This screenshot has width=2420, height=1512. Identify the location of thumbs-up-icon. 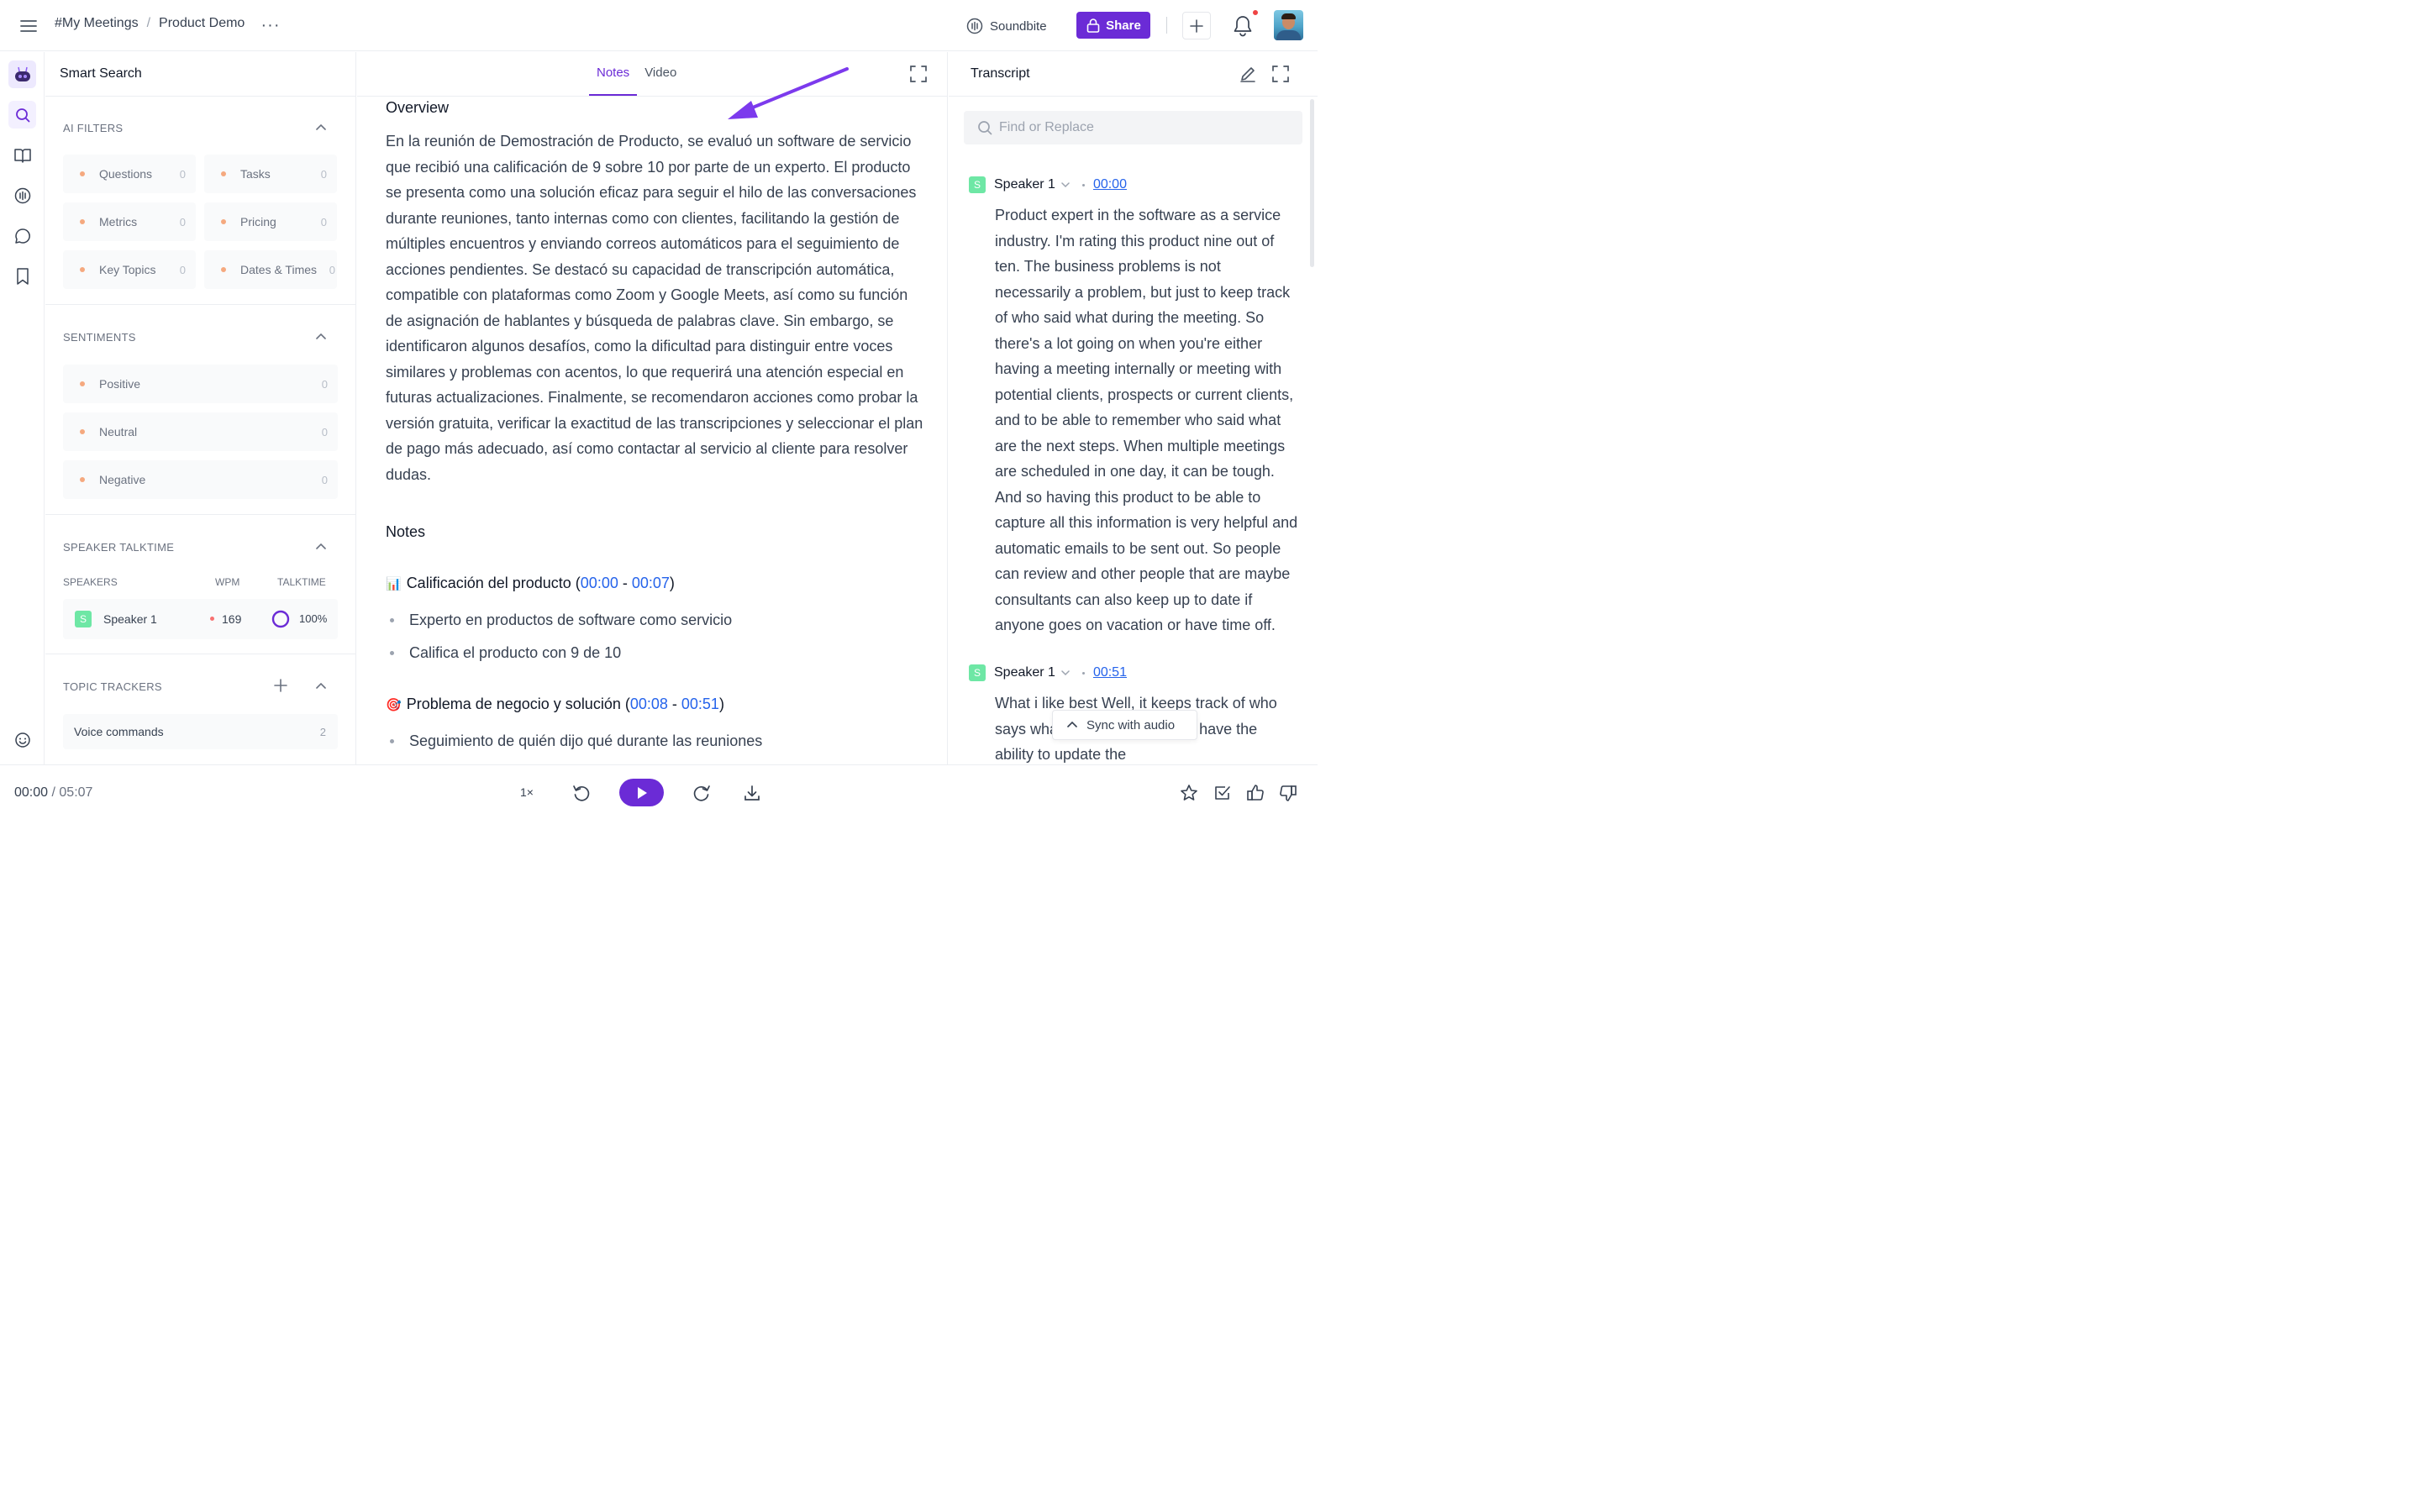
(1255, 793).